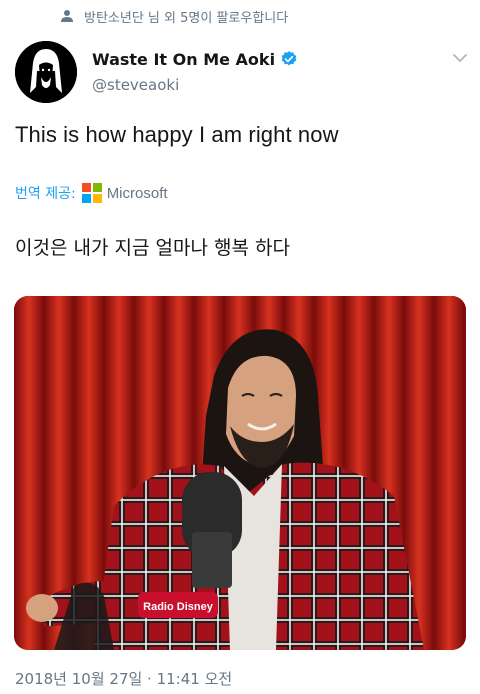  I want to click on verified-badge-icon, so click(289, 58).